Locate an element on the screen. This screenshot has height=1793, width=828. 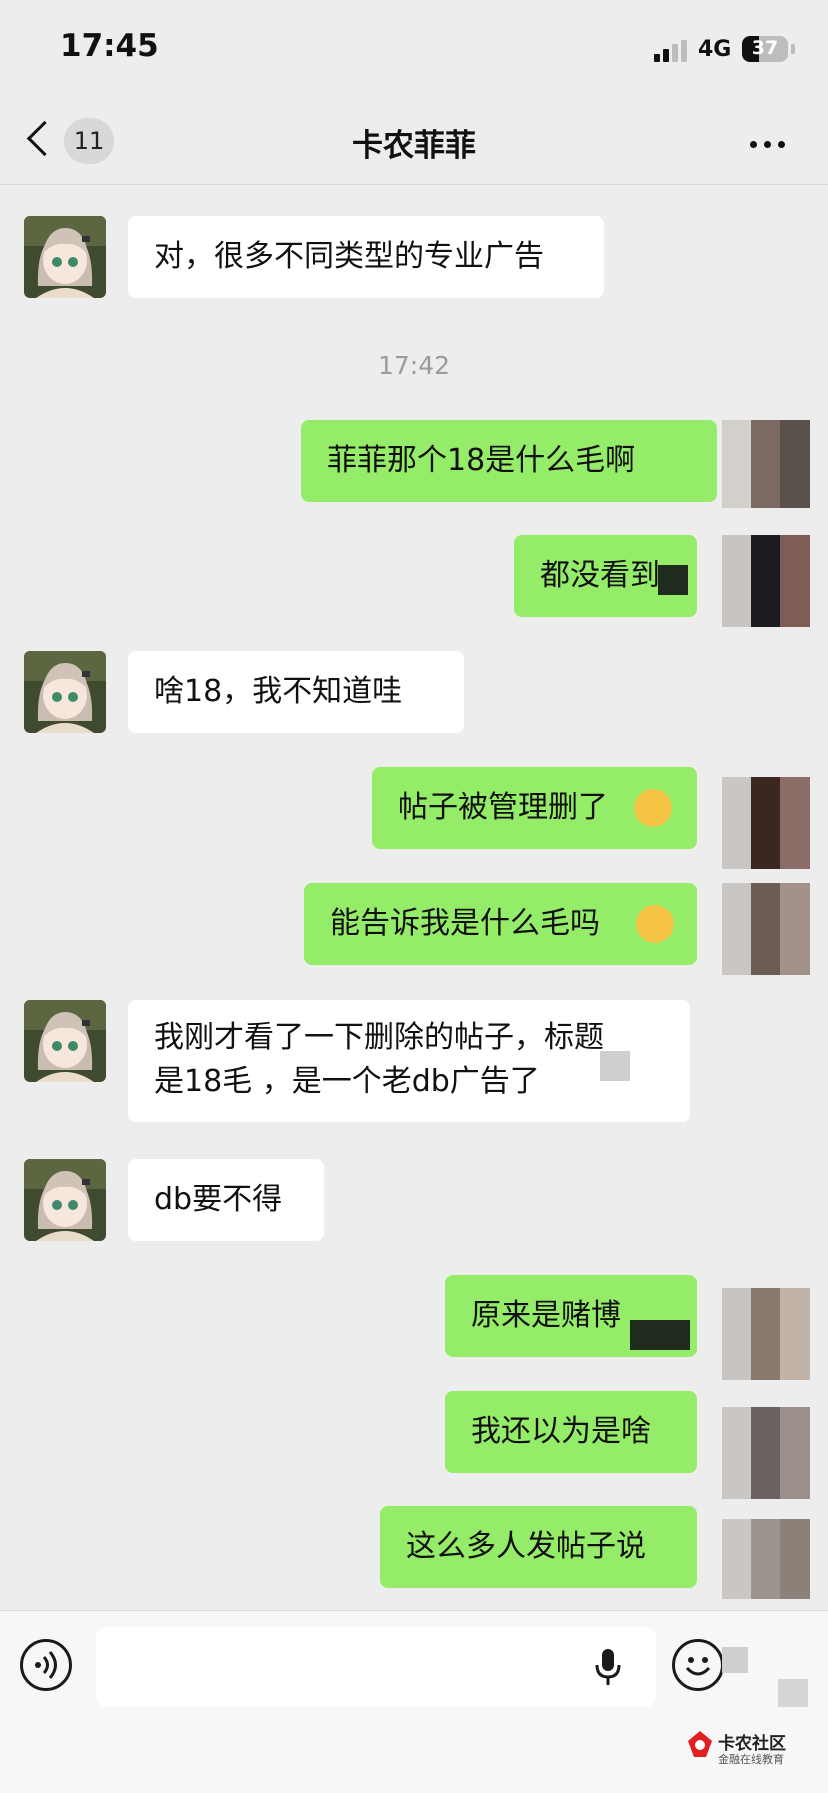
message-bubble-outgoing: 能告诉我是什么毛吗 is located at coordinates (500, 924).